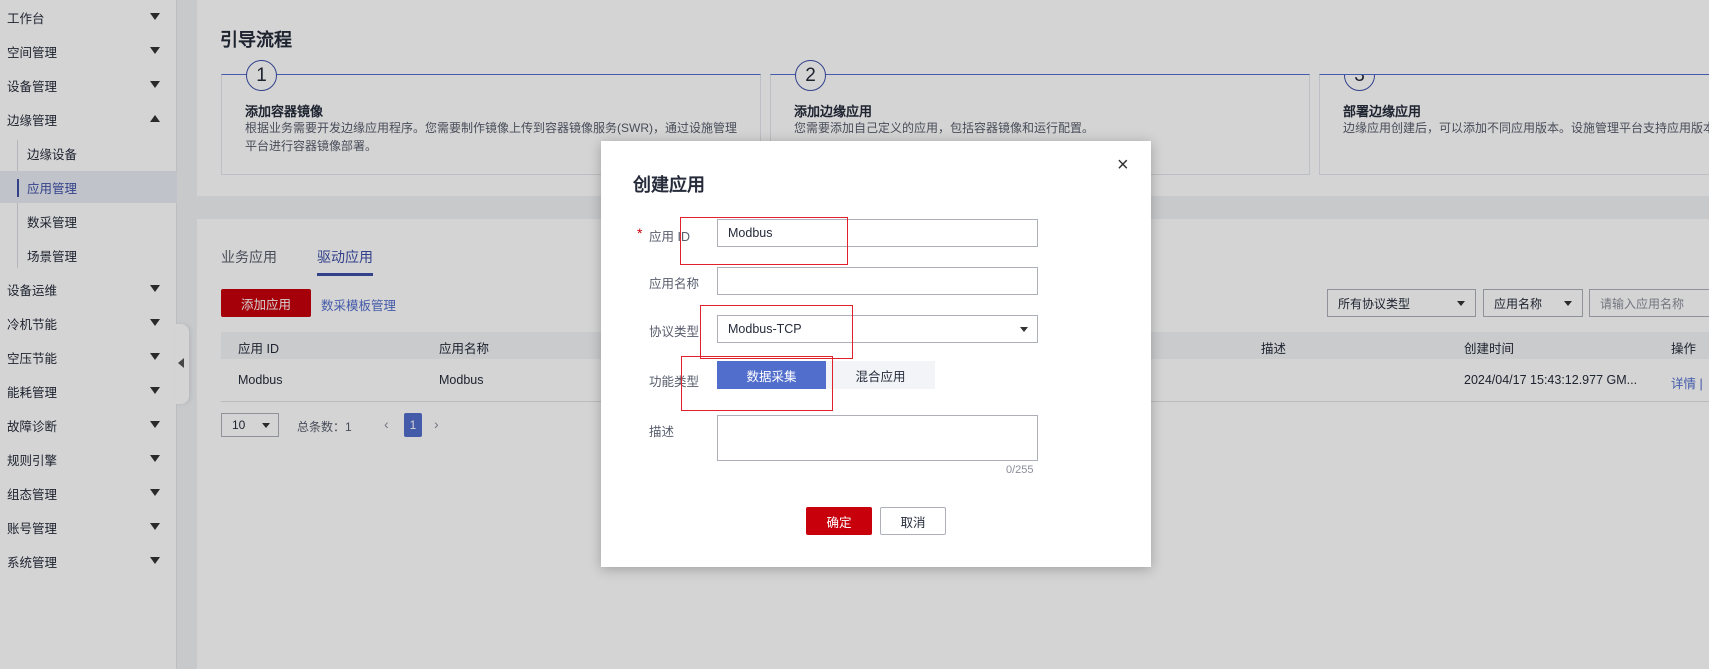  I want to click on highlight-box-protocol, so click(776, 332).